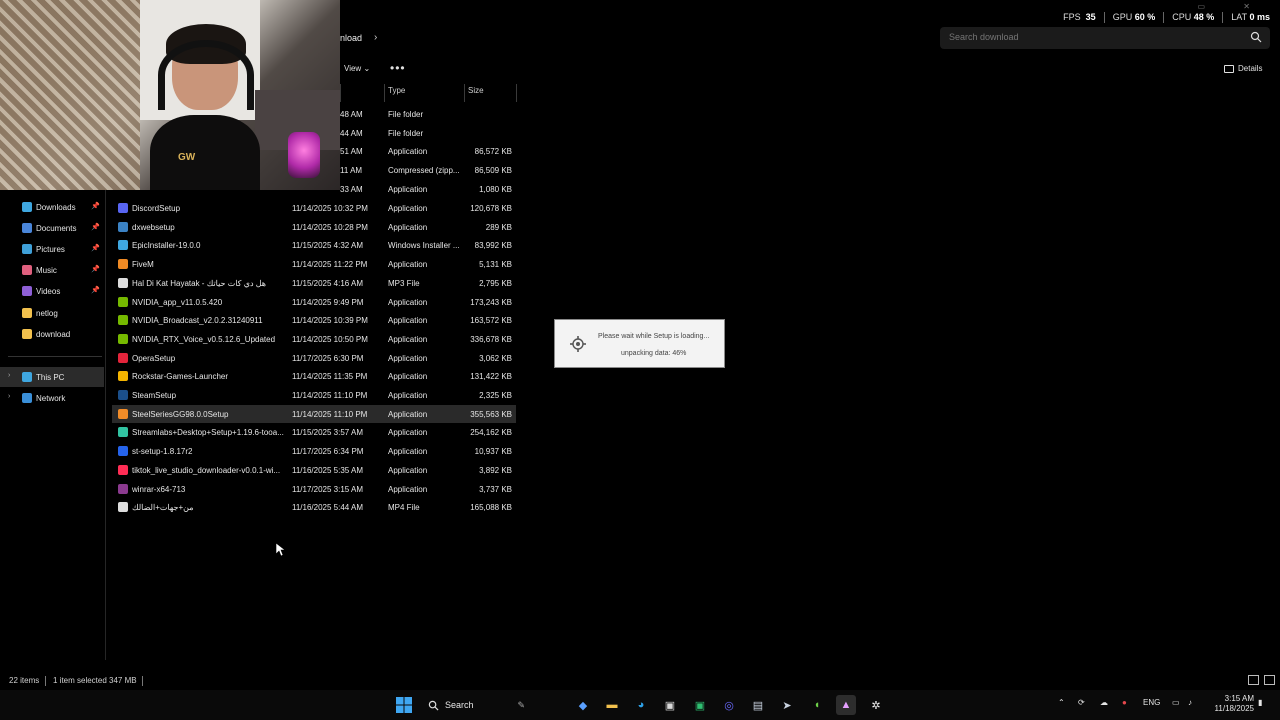 This screenshot has width=1280, height=720. Describe the element at coordinates (27, 398) in the screenshot. I see `network-icon` at that location.